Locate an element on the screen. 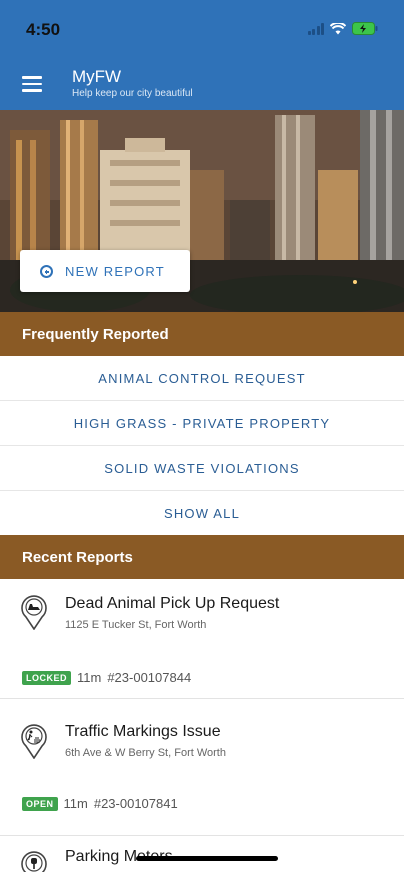 This screenshot has width=404, height=872. recent-reports-header: Recent Reports is located at coordinates (202, 557).